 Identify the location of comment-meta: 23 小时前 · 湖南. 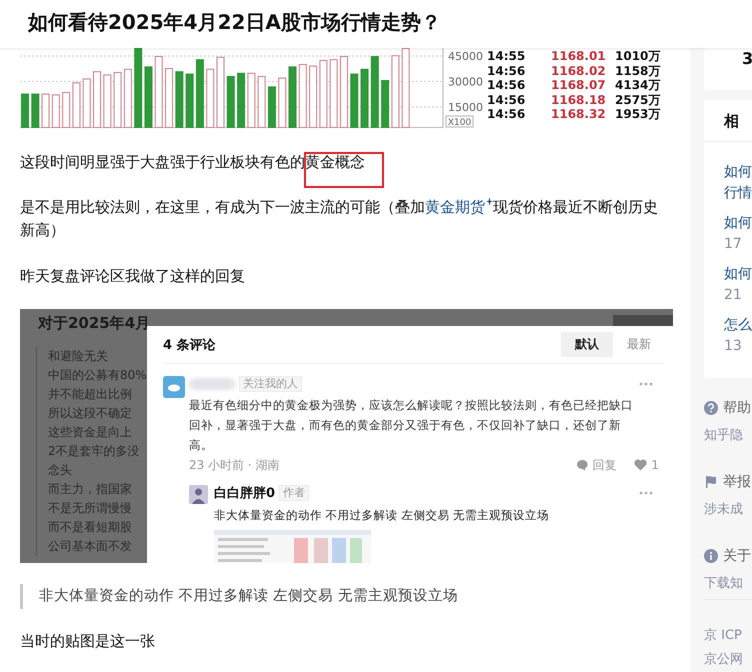
(234, 465).